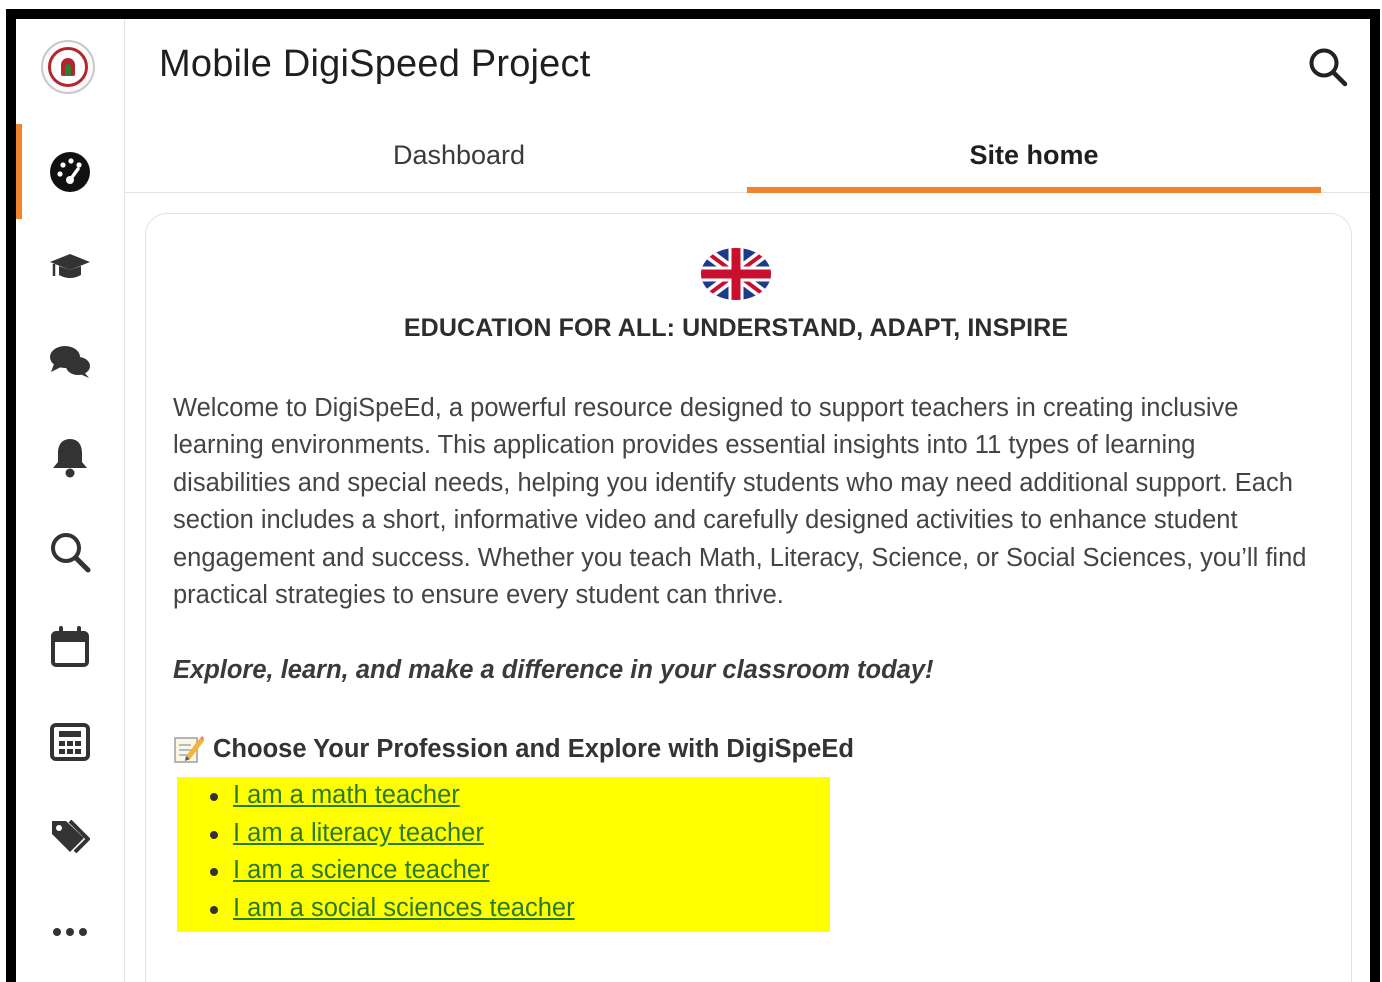 Image resolution: width=1382 pixels, height=982 pixels. I want to click on sidebar-item-calendar, so click(70, 646).